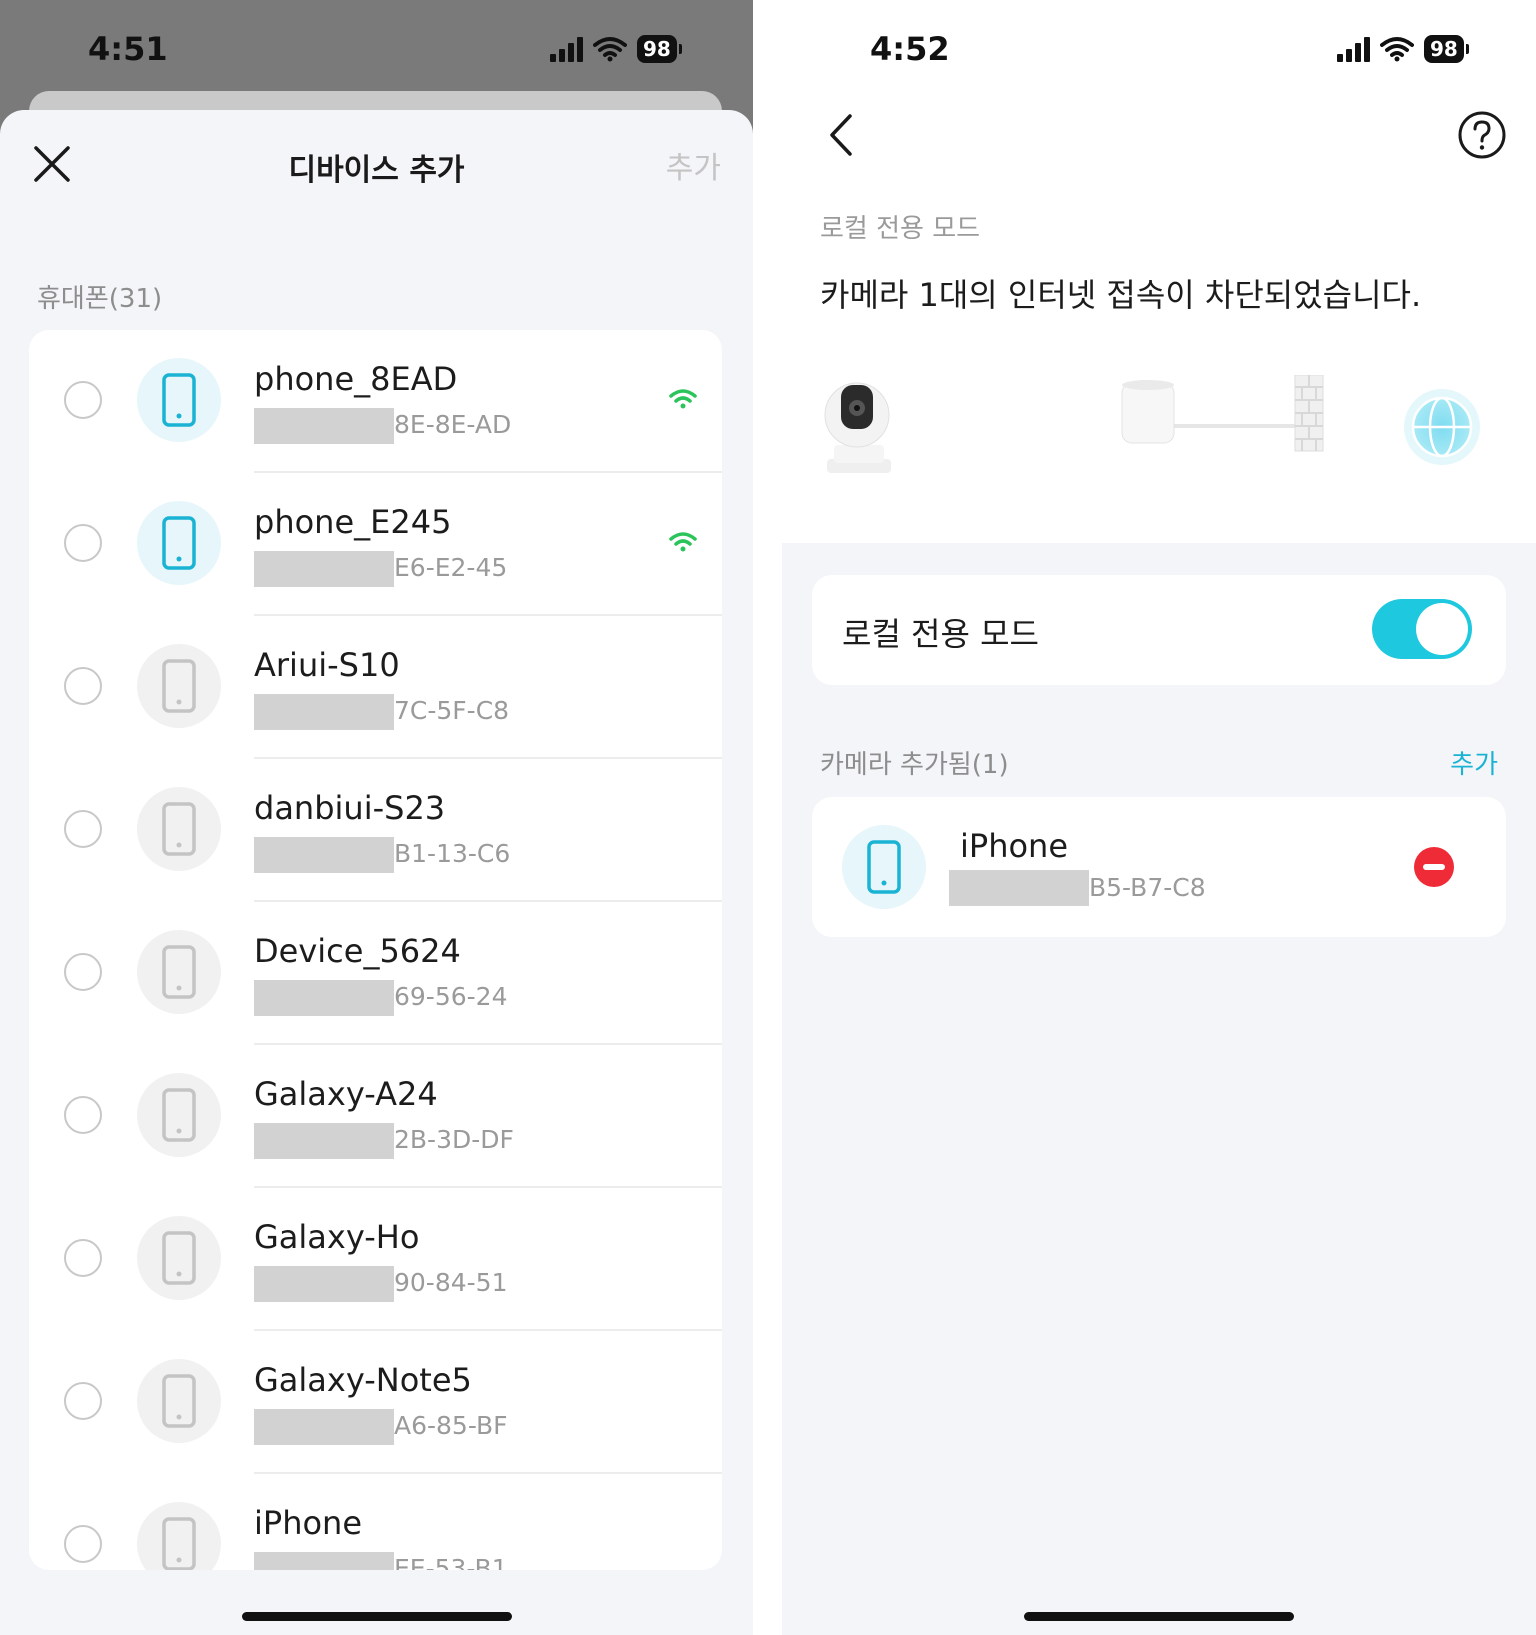  What do you see at coordinates (451, 1425) in the screenshot?
I see `device-mac: A6-85-BF` at bounding box center [451, 1425].